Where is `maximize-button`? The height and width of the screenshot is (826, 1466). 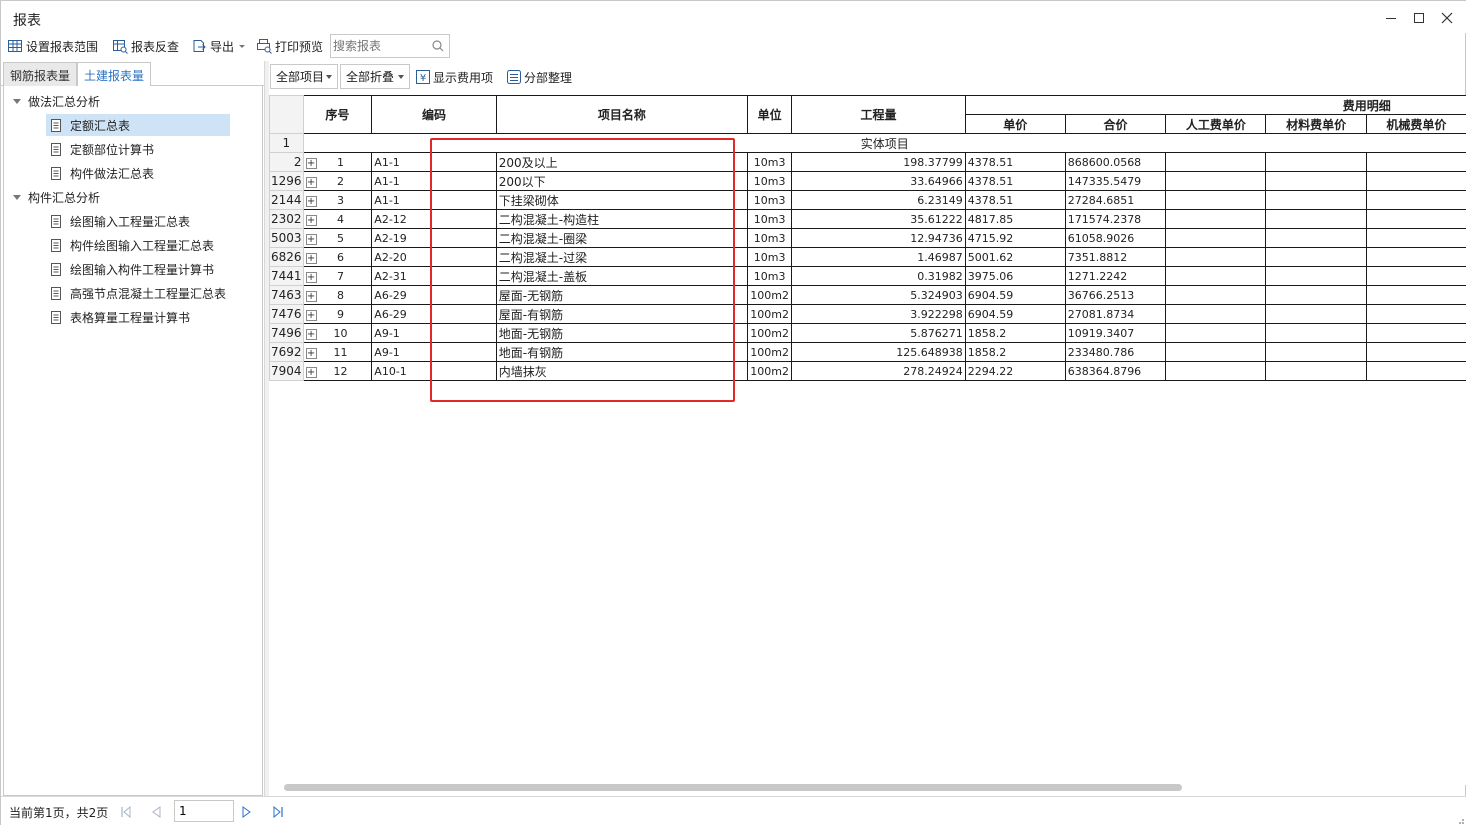
maximize-button is located at coordinates (1419, 18).